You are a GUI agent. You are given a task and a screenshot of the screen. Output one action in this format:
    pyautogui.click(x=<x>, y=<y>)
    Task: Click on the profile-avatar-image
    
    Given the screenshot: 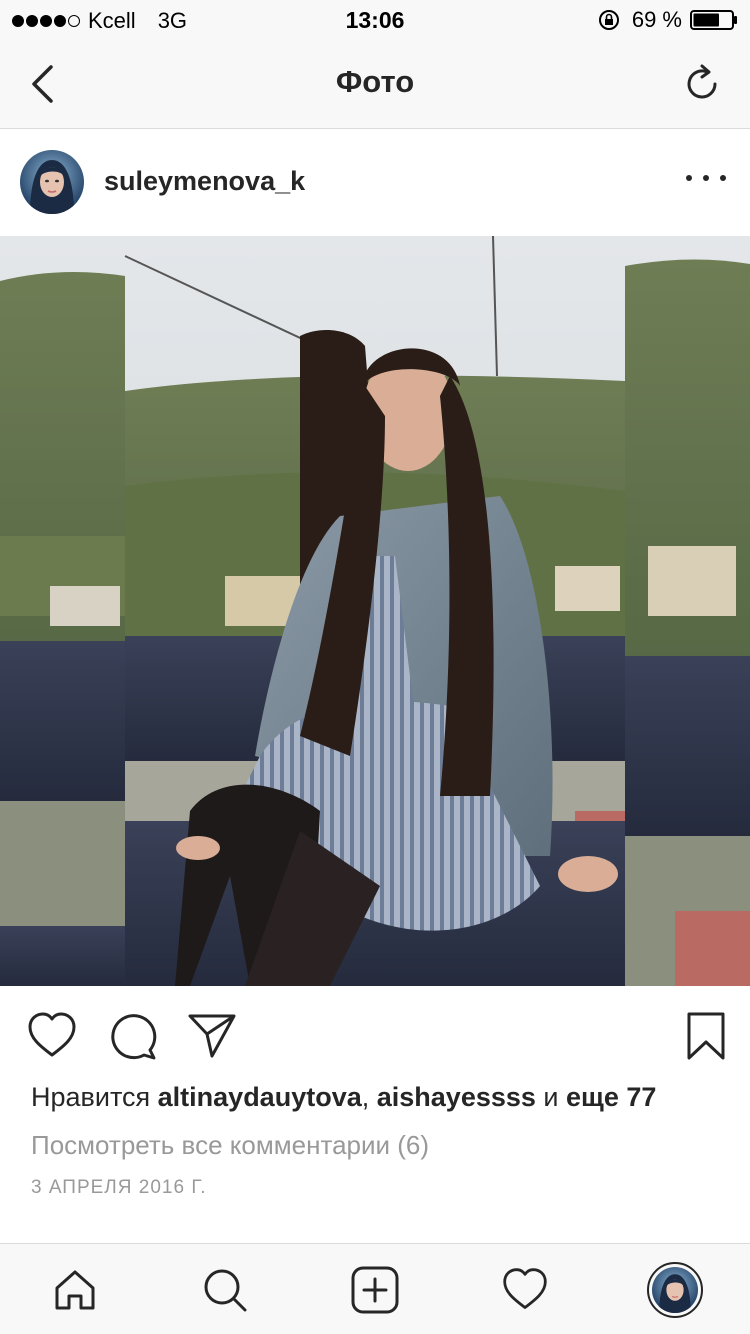 What is the action you would take?
    pyautogui.click(x=675, y=1290)
    